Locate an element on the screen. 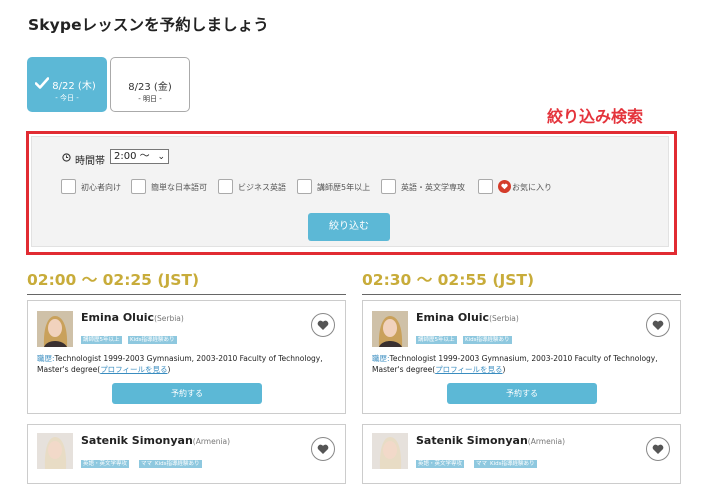  clock-icon is located at coordinates (66, 157).